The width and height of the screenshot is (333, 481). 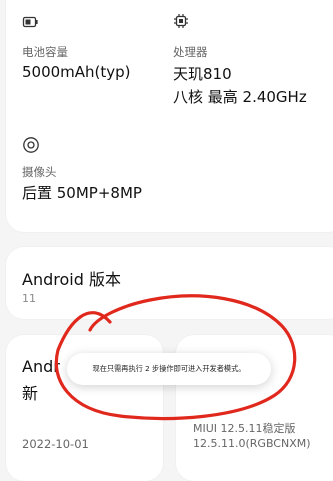 What do you see at coordinates (190, 52) in the screenshot?
I see `processor-label: 处理器` at bounding box center [190, 52].